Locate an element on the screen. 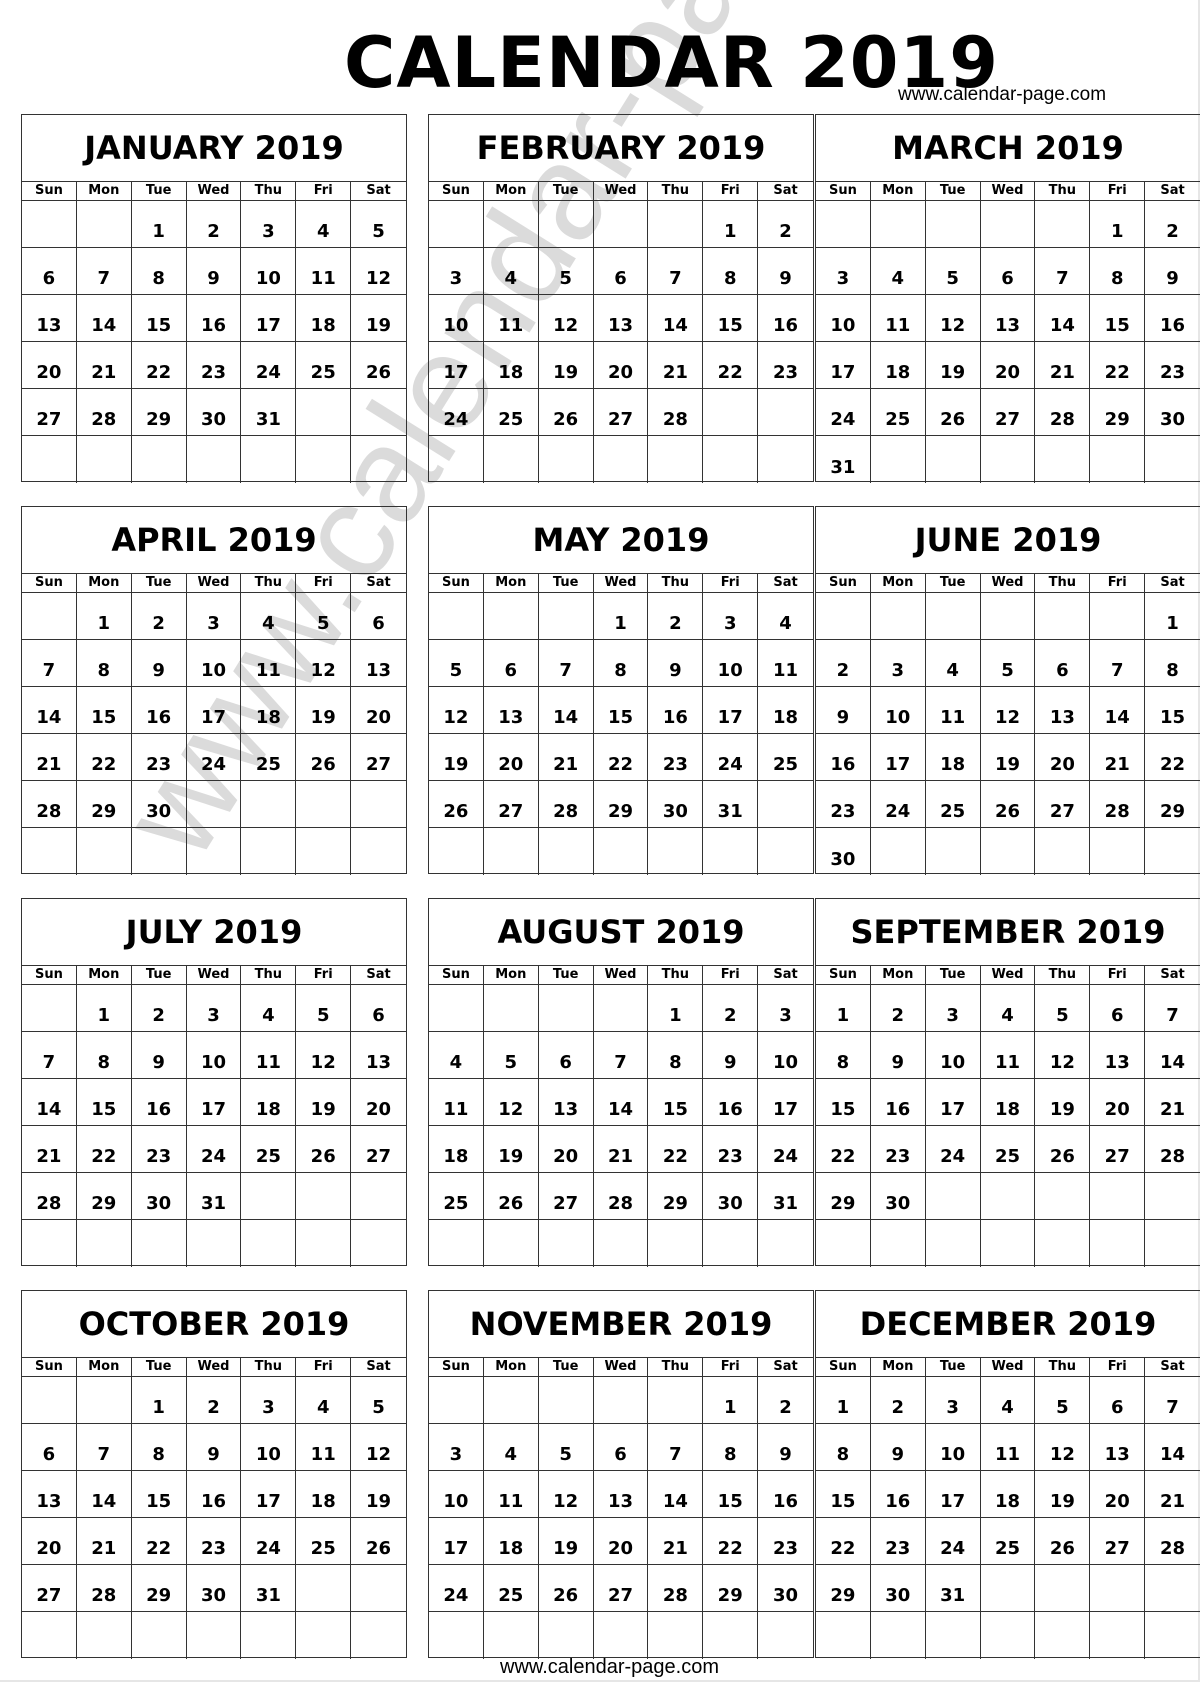 The width and height of the screenshot is (1200, 1682). weekday-label: Fri is located at coordinates (731, 1367).